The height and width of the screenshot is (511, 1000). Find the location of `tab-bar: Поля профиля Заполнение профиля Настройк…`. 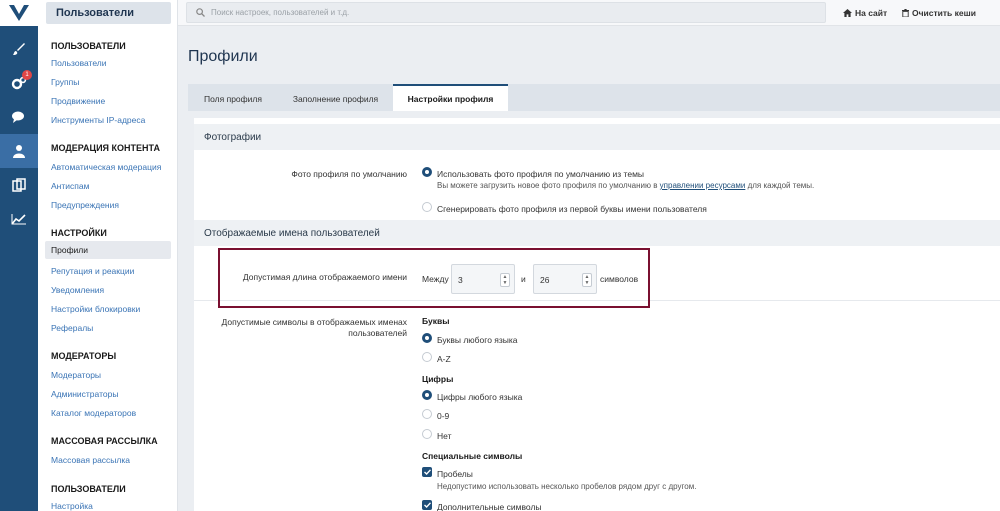

tab-bar: Поля профиля Заполнение профиля Настройк… is located at coordinates (594, 97).